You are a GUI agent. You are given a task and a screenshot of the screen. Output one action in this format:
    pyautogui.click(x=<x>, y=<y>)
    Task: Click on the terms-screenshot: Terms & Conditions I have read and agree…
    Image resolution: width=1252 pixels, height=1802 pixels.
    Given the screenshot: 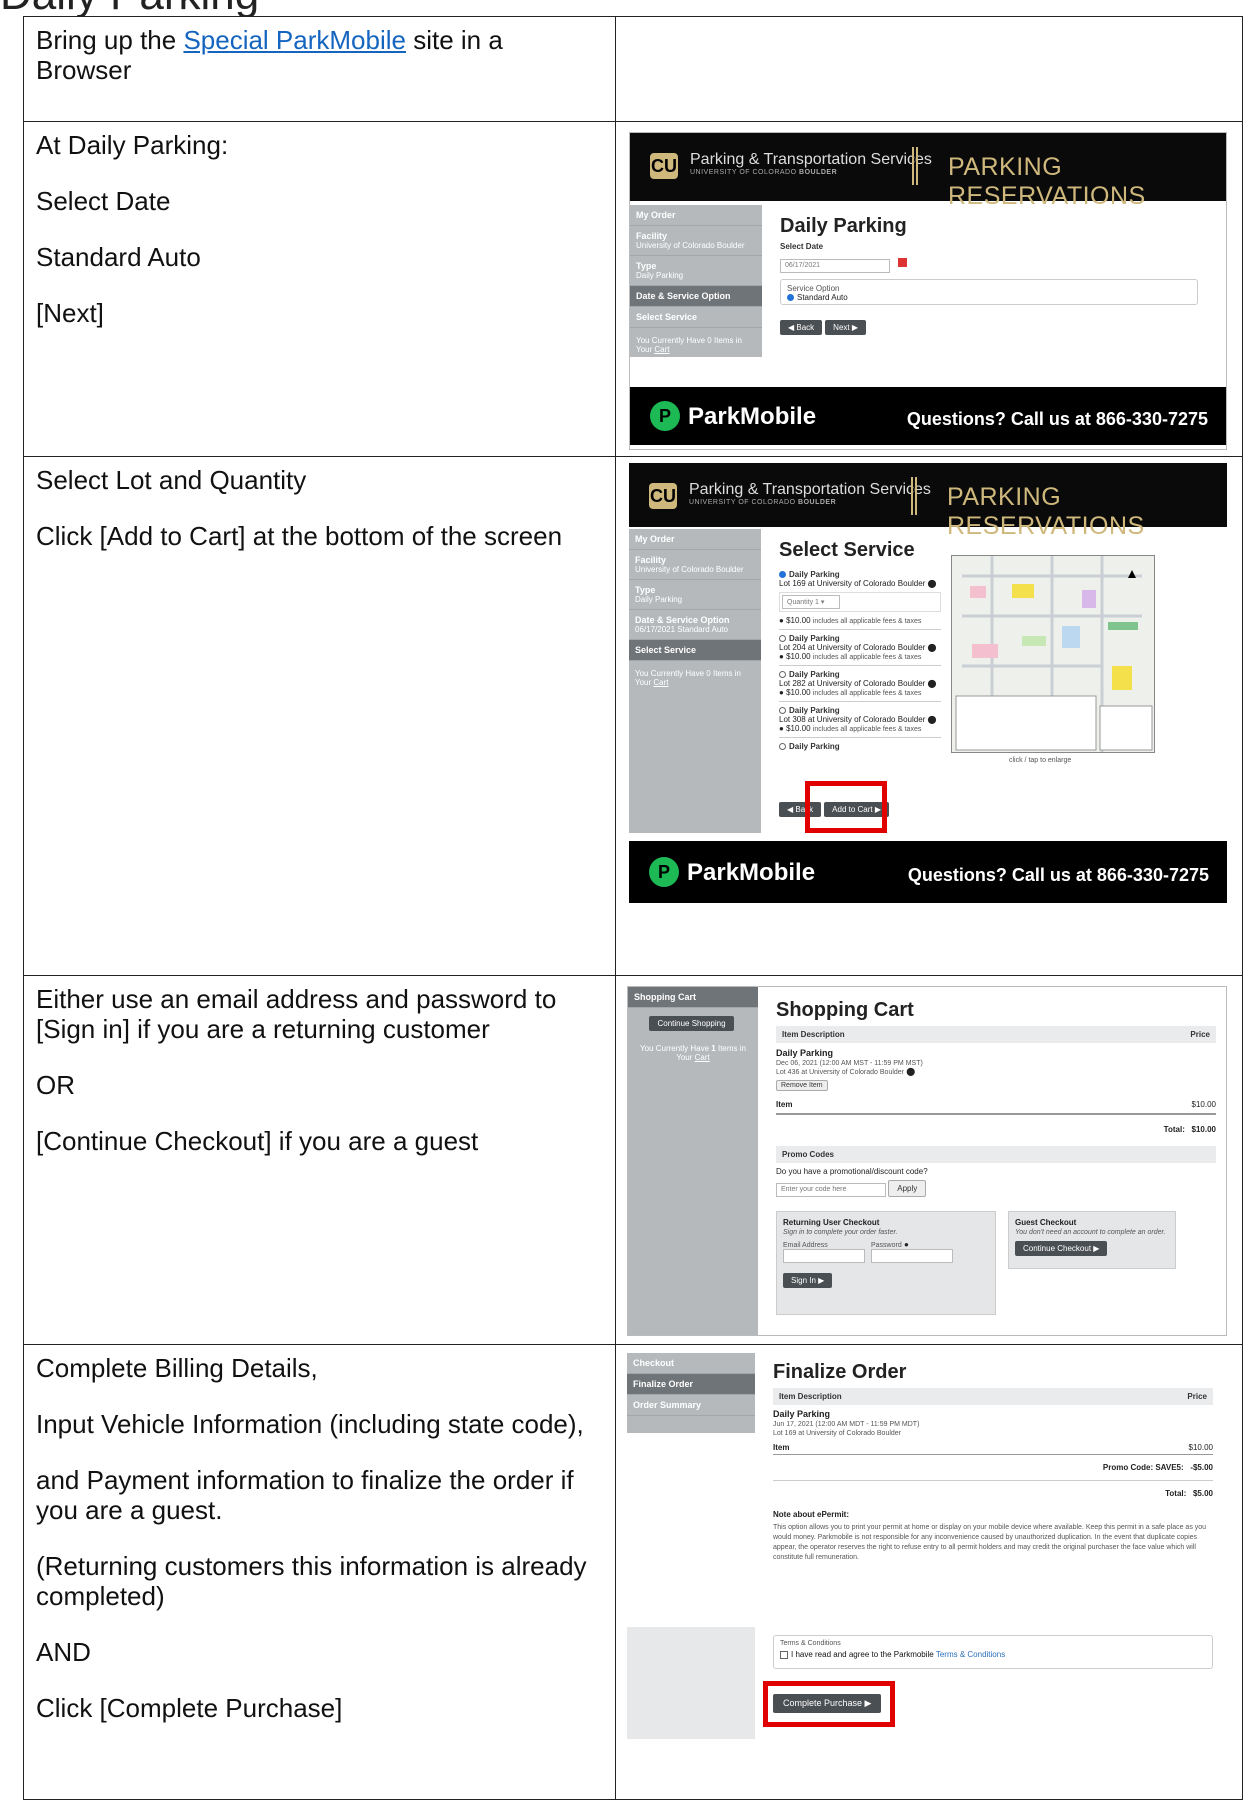 What is the action you would take?
    pyautogui.click(x=927, y=1683)
    